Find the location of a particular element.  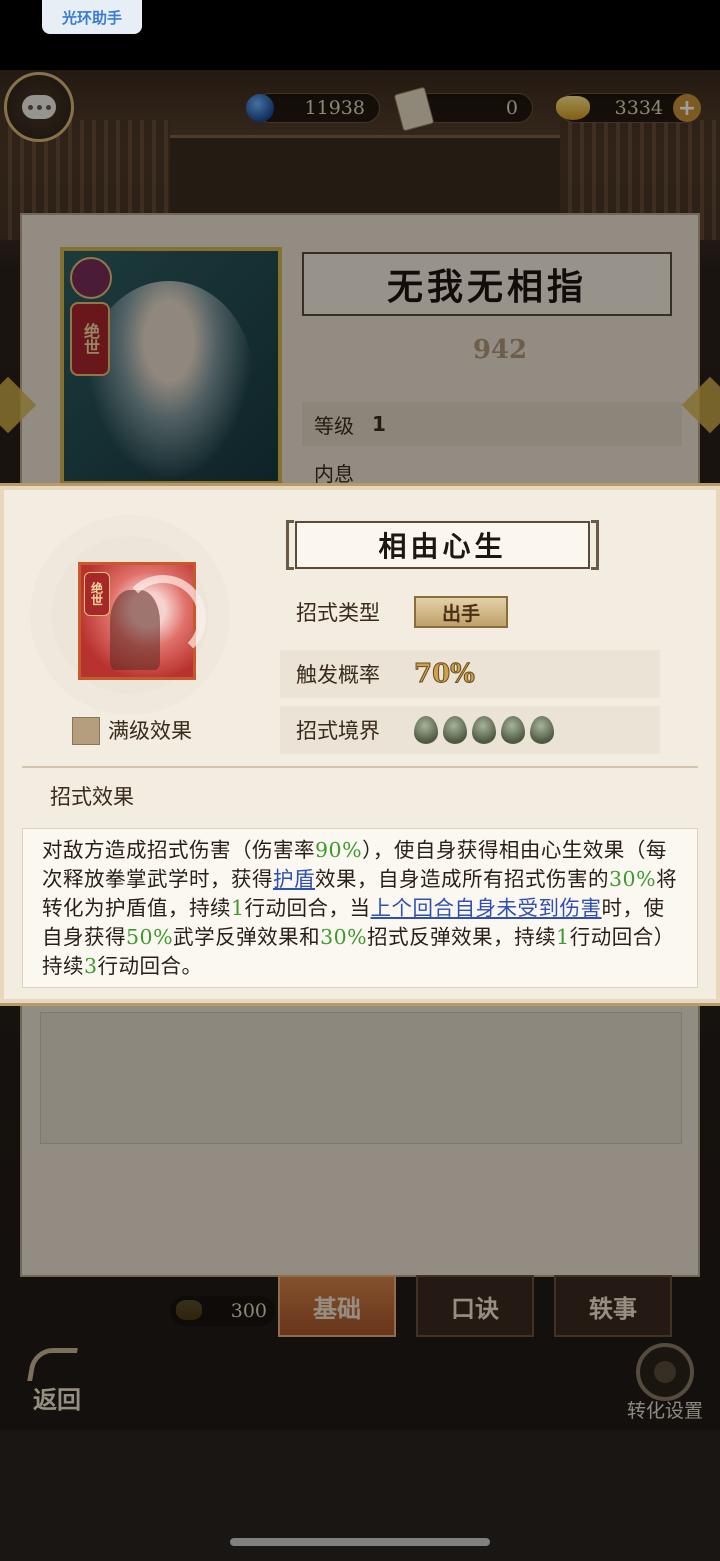

helper-app-button: 光环助手 is located at coordinates (92, 17).